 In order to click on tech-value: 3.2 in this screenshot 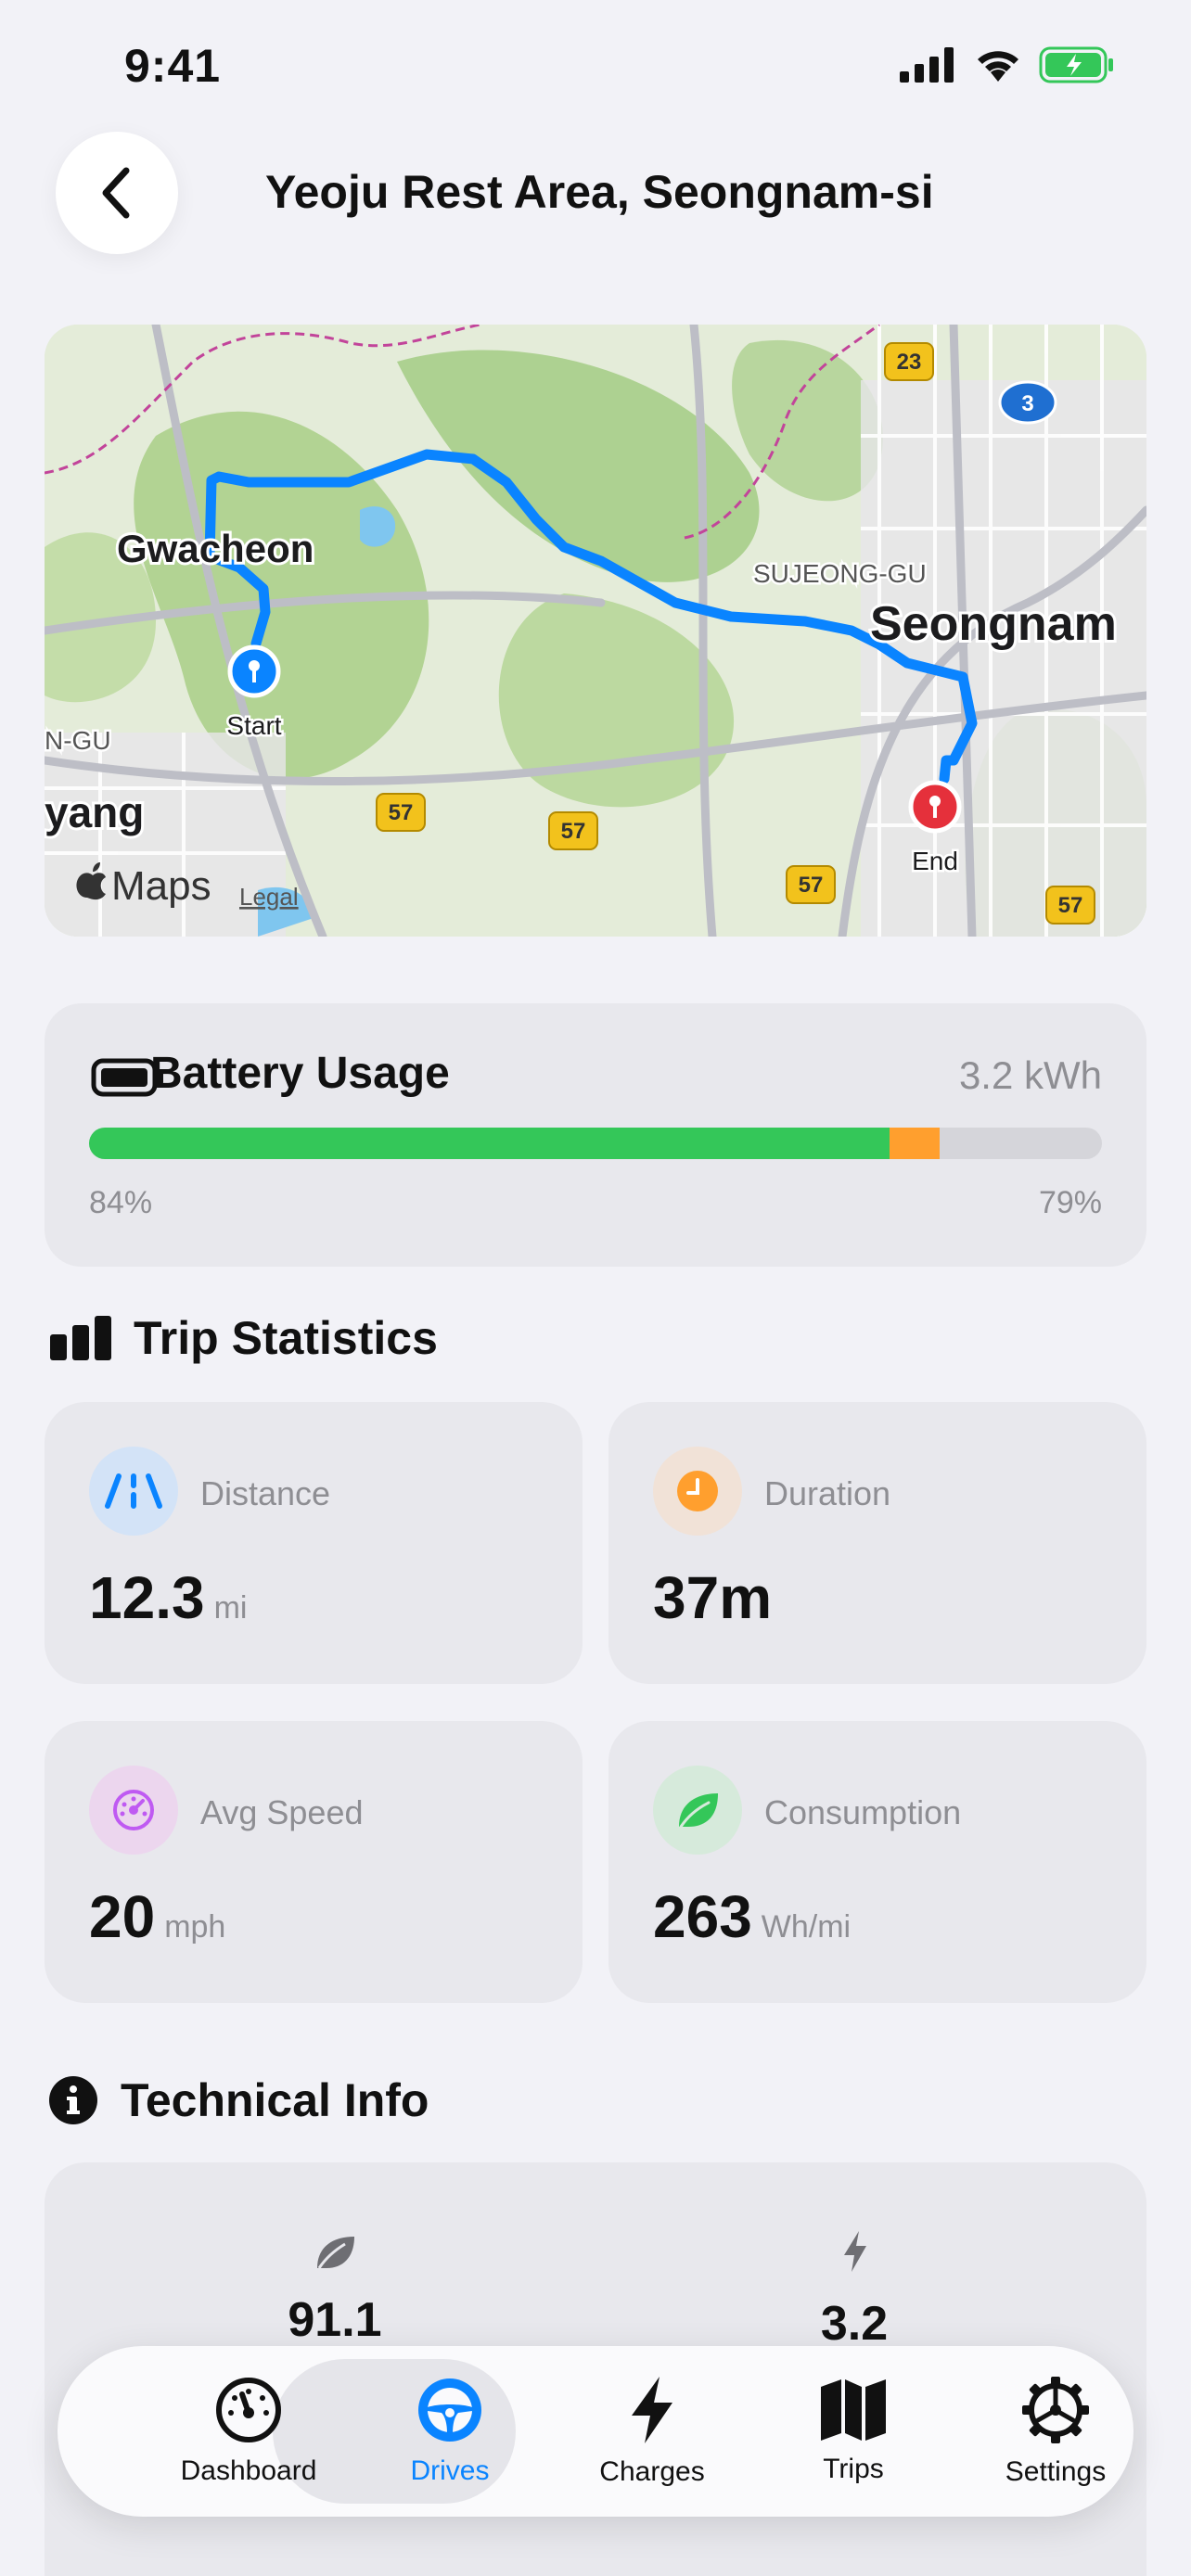, I will do `click(855, 2324)`.